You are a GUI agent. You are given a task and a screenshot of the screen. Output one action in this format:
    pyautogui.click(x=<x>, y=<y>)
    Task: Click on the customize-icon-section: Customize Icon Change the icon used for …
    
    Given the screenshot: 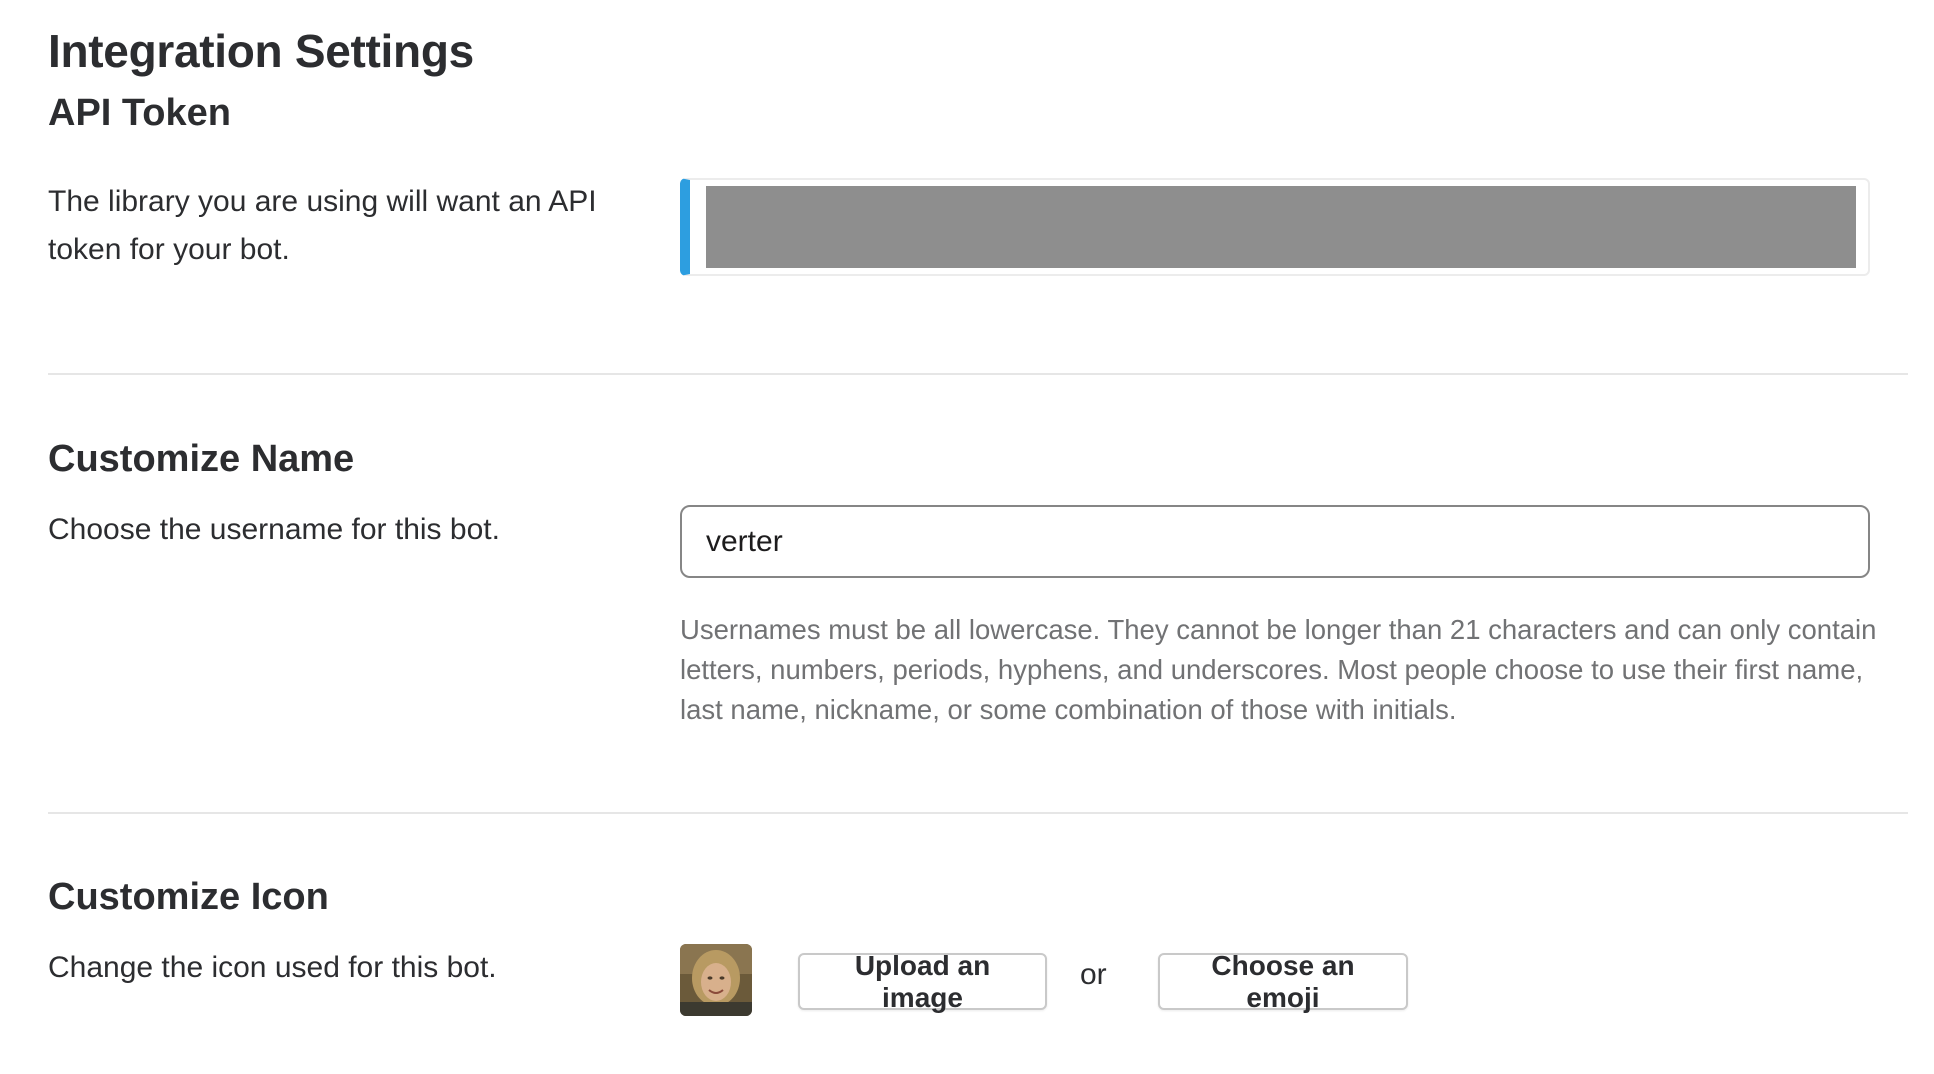 What is the action you would take?
    pyautogui.click(x=978, y=930)
    